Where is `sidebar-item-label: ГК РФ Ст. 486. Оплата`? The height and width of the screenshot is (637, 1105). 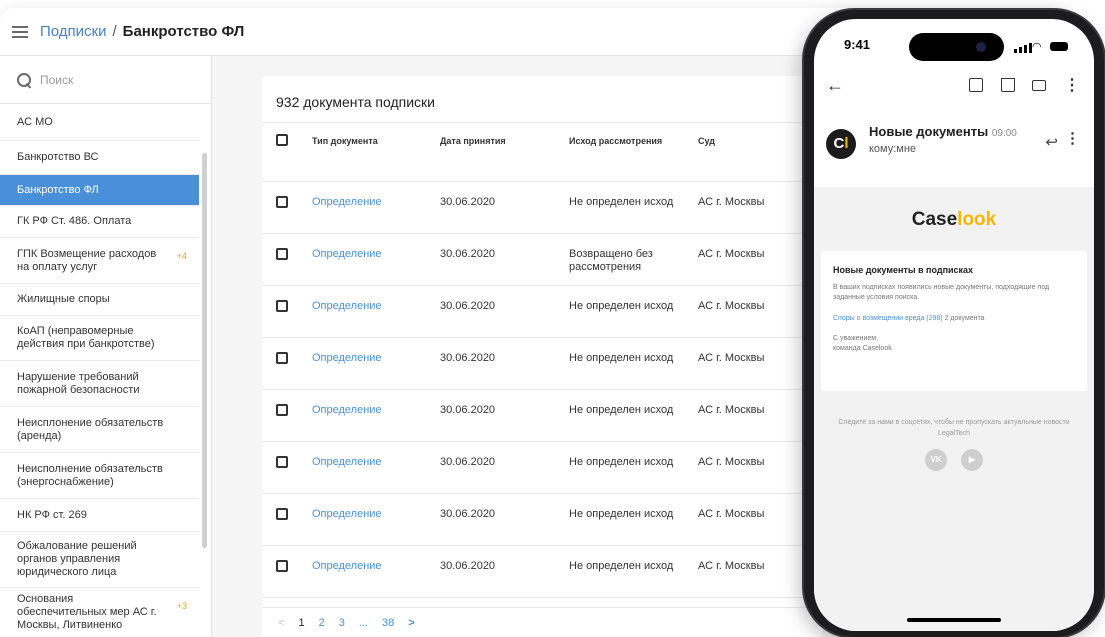
sidebar-item-label: ГК РФ Ст. 486. Оплата is located at coordinates (74, 221).